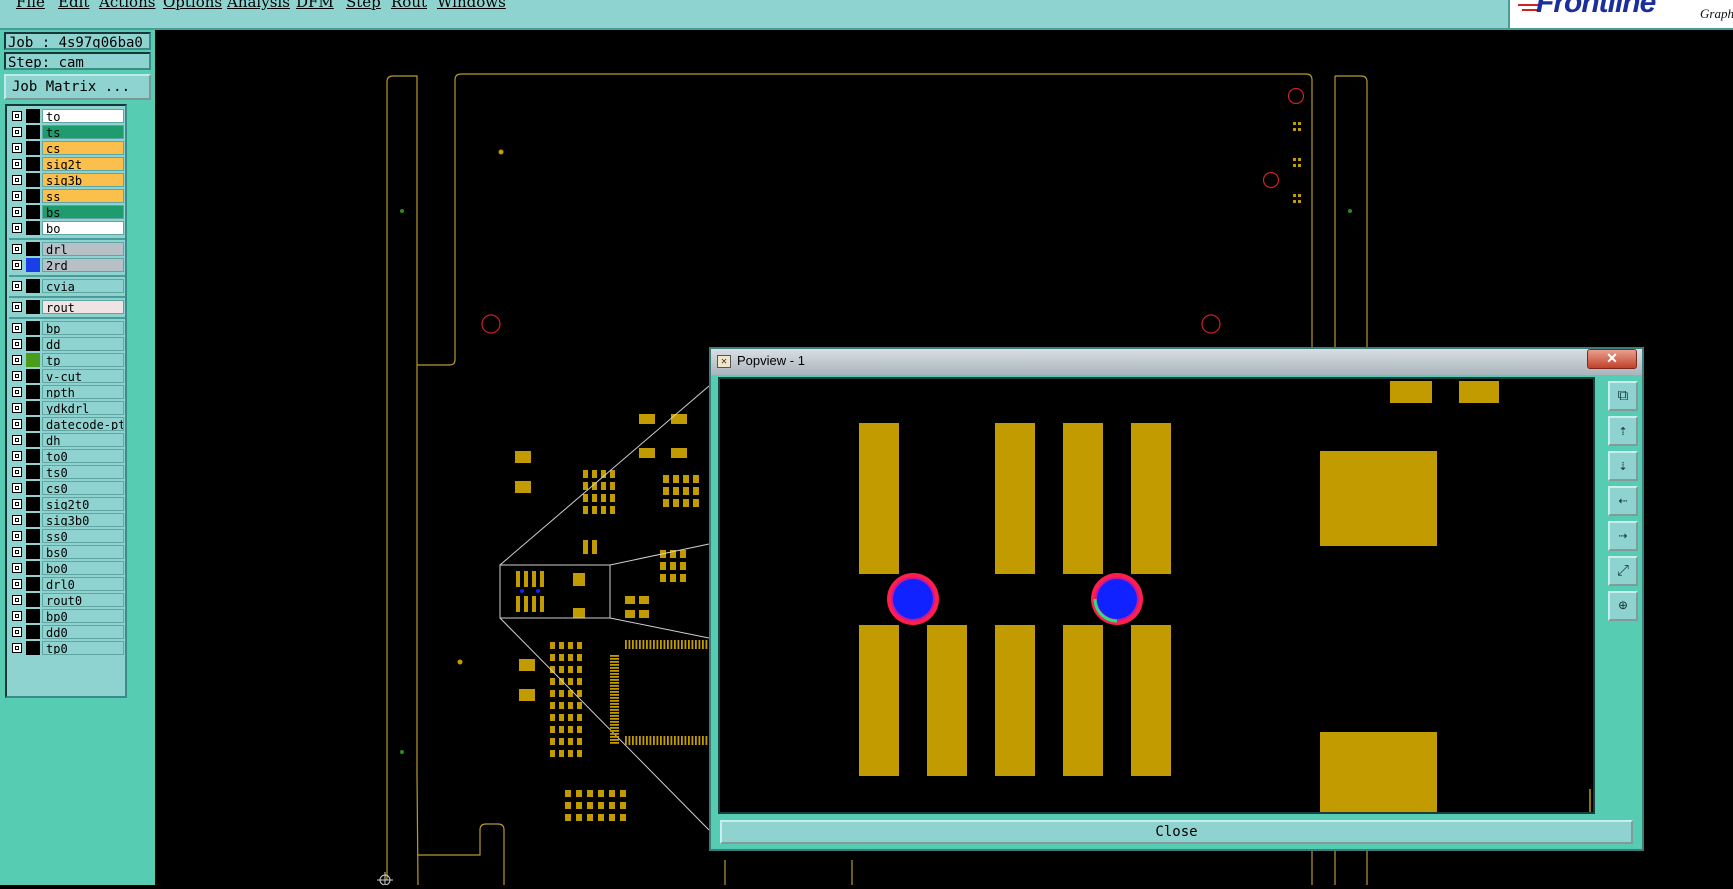  I want to click on layer-row-tp: tp, so click(67, 360).